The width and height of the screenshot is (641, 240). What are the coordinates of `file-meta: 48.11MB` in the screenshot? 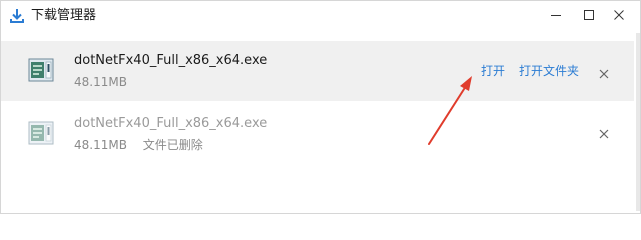 It's located at (100, 82).